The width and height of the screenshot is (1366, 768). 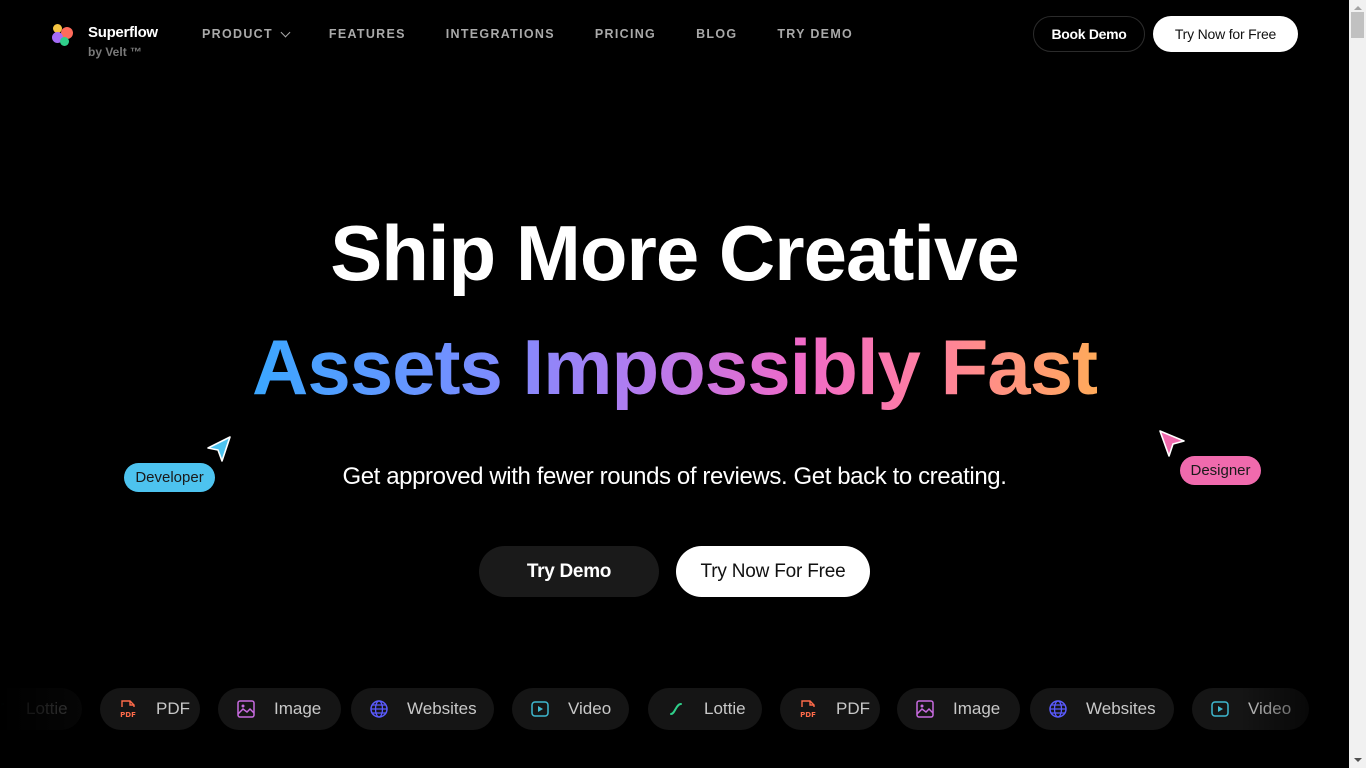 What do you see at coordinates (1357, 759) in the screenshot?
I see `scroll-down-arrow-icon` at bounding box center [1357, 759].